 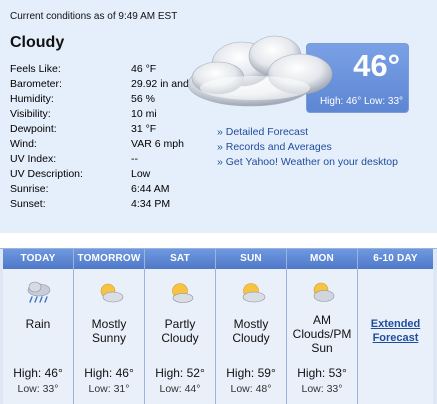 What do you see at coordinates (251, 259) in the screenshot?
I see `day-header: SUN` at bounding box center [251, 259].